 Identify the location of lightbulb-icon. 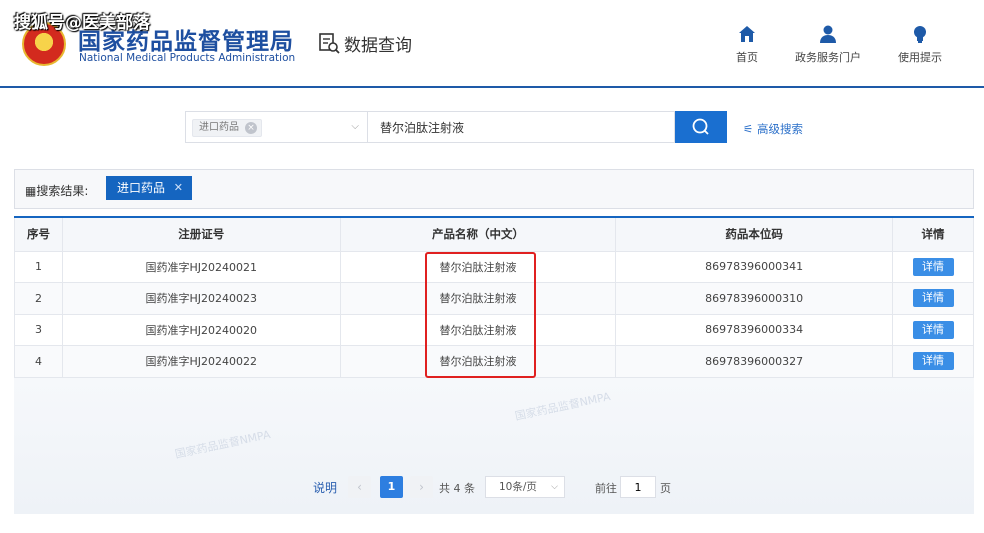
(920, 34).